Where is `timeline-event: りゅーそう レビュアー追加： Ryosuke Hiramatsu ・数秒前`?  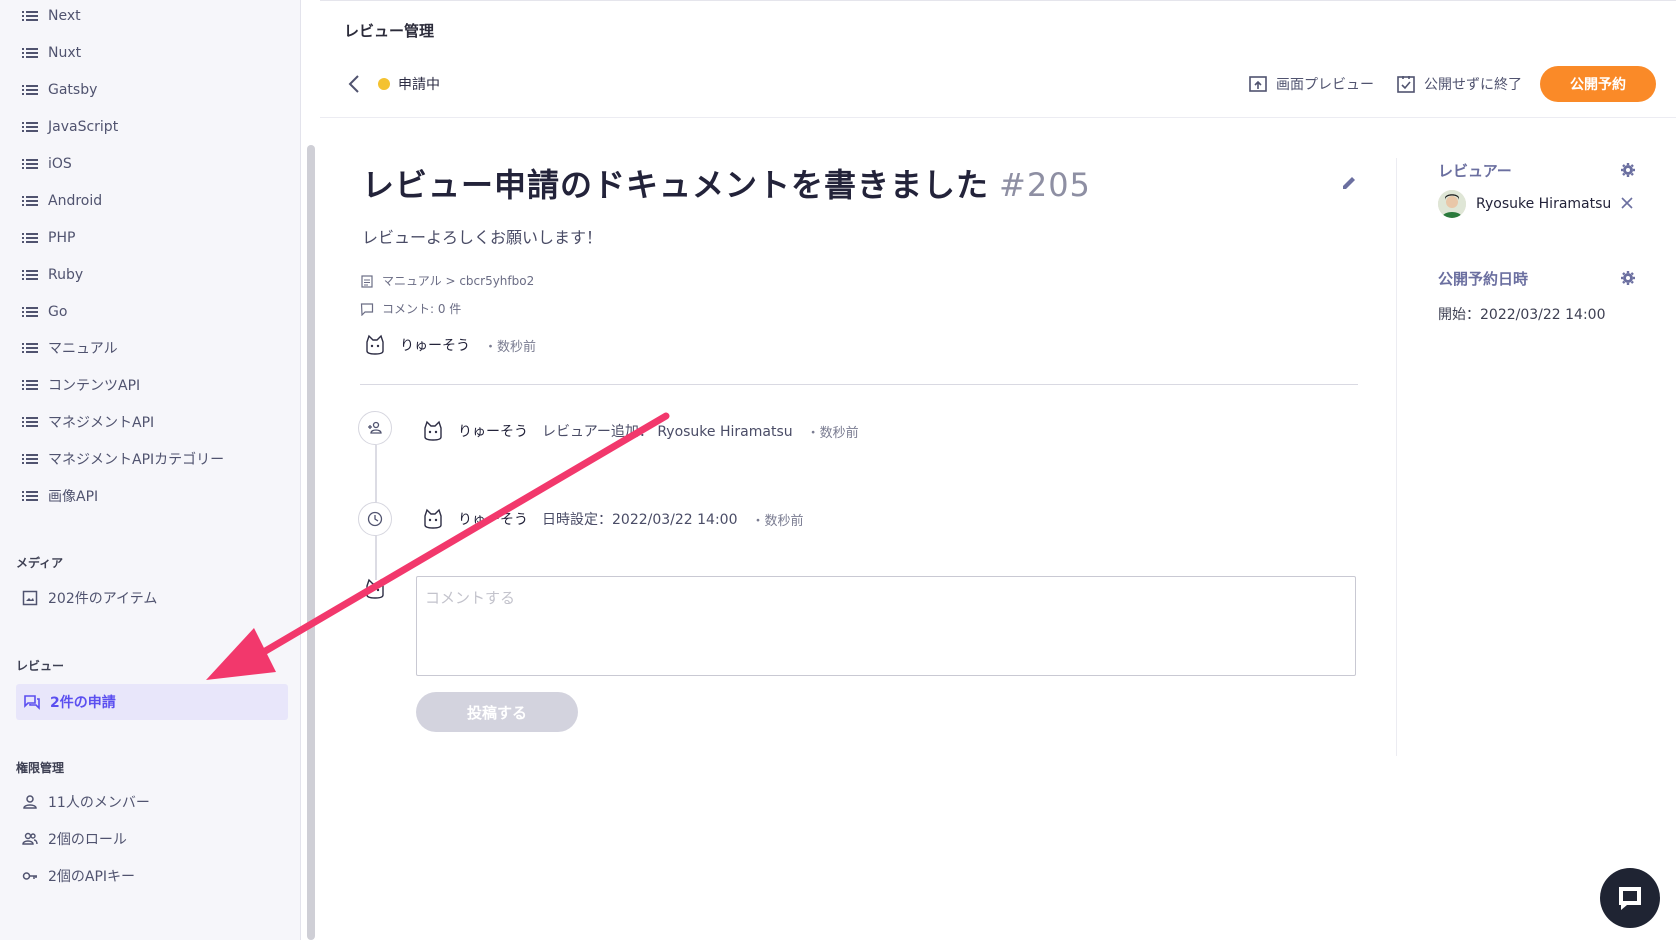 timeline-event: りゅーそう レビュアー追加： Ryosuke Hiramatsu ・数秒前 is located at coordinates (640, 431).